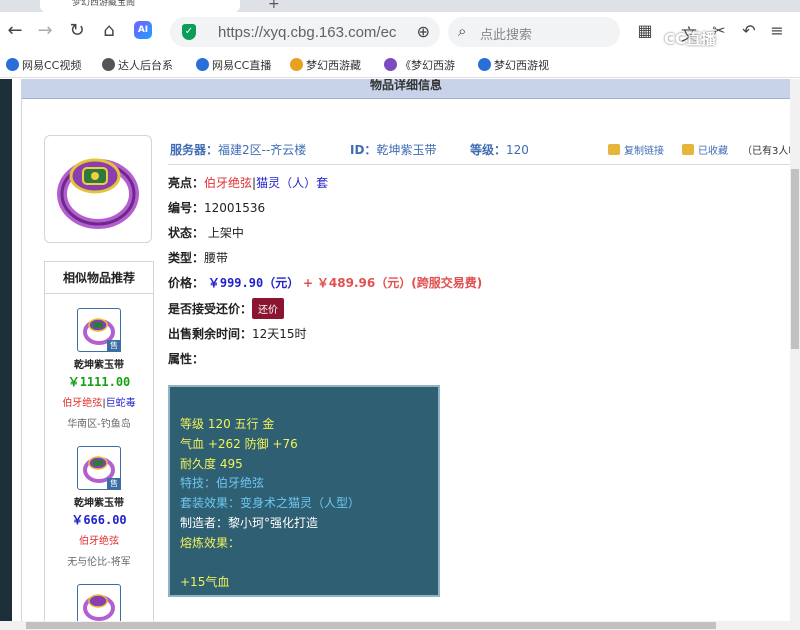  What do you see at coordinates (238, 150) in the screenshot?
I see `server-info: 服务器：福建2区--齐云楼` at bounding box center [238, 150].